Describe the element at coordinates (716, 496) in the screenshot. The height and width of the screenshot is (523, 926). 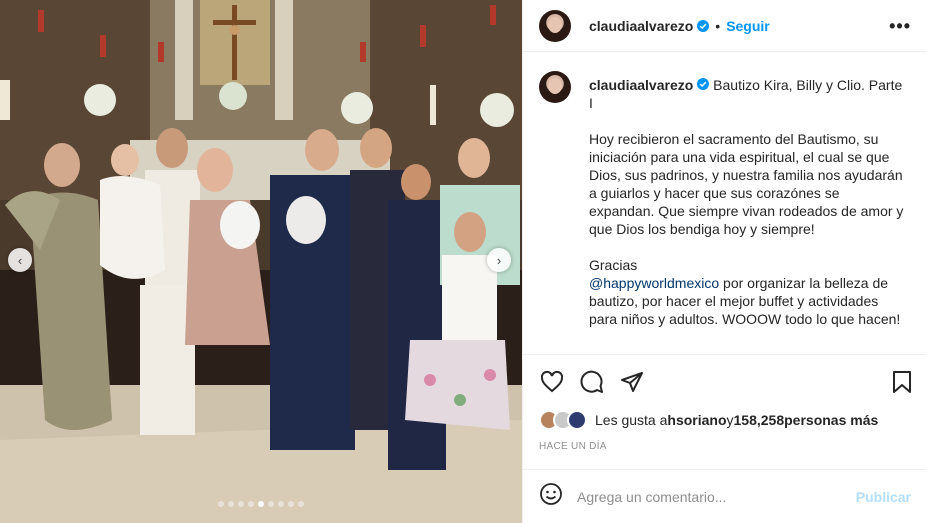
I see `comment-input` at that location.